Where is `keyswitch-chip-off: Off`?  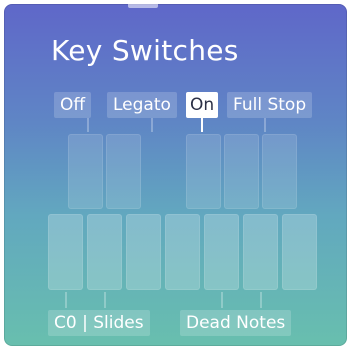
keyswitch-chip-off: Off is located at coordinates (73, 105).